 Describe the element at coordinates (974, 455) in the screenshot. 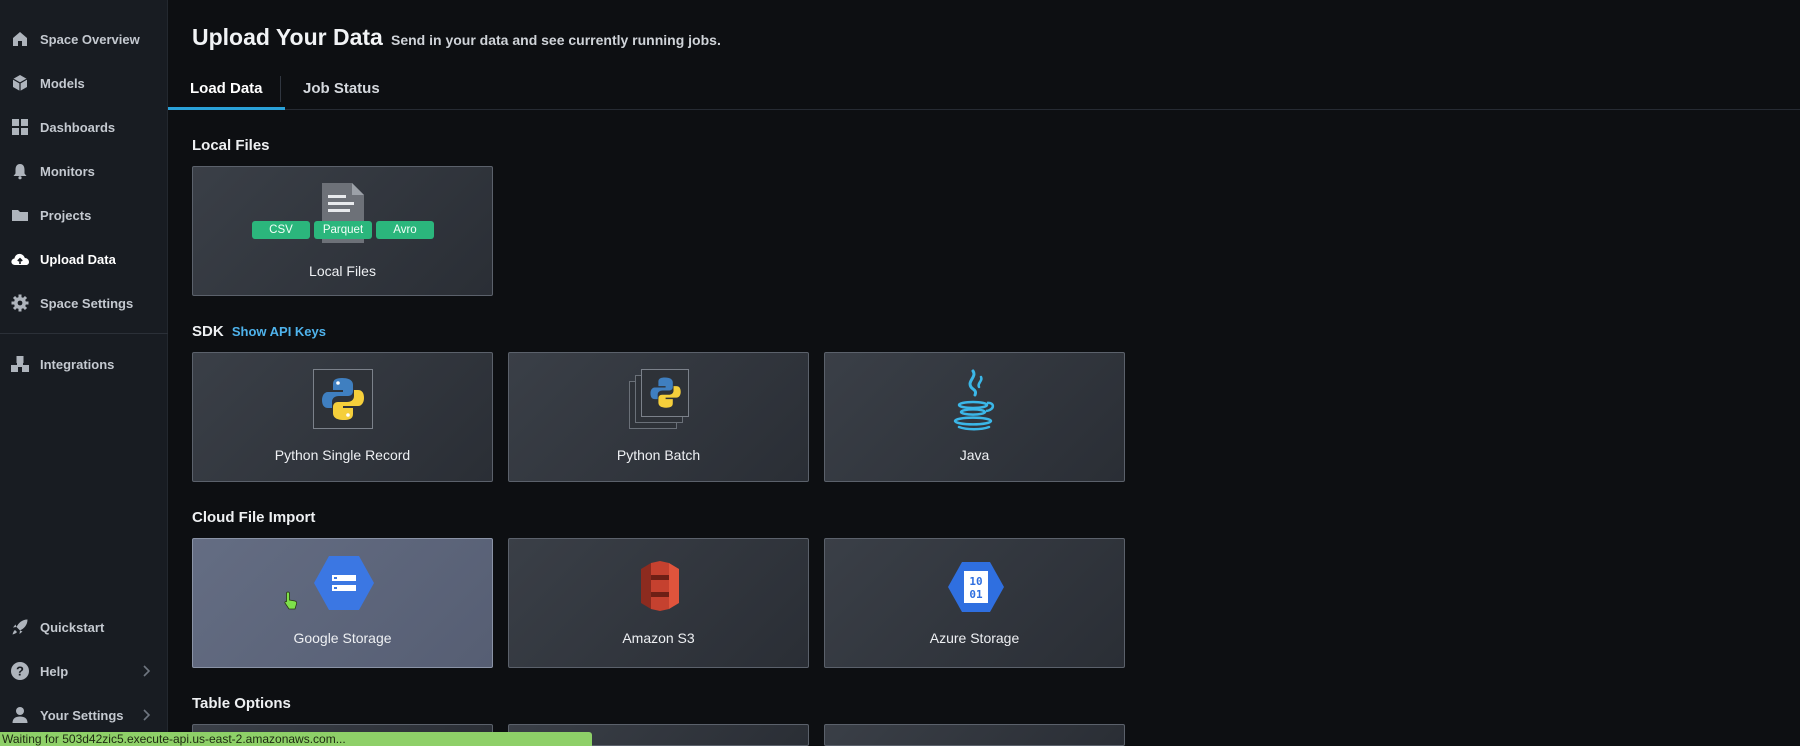

I see `card-label: Java` at that location.